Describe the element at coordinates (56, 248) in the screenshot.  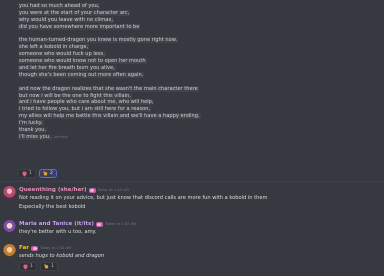
I see `timestamp: Today at 2:02 AM` at that location.